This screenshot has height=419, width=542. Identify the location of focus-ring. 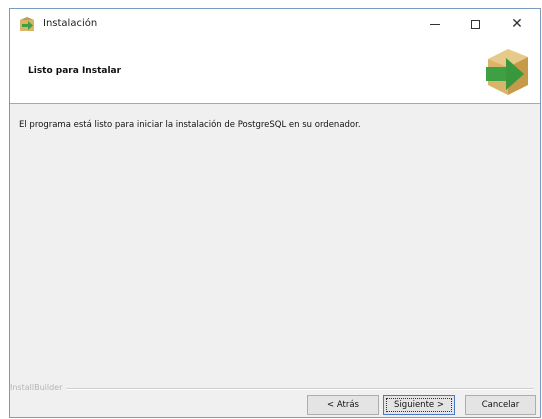
(419, 405).